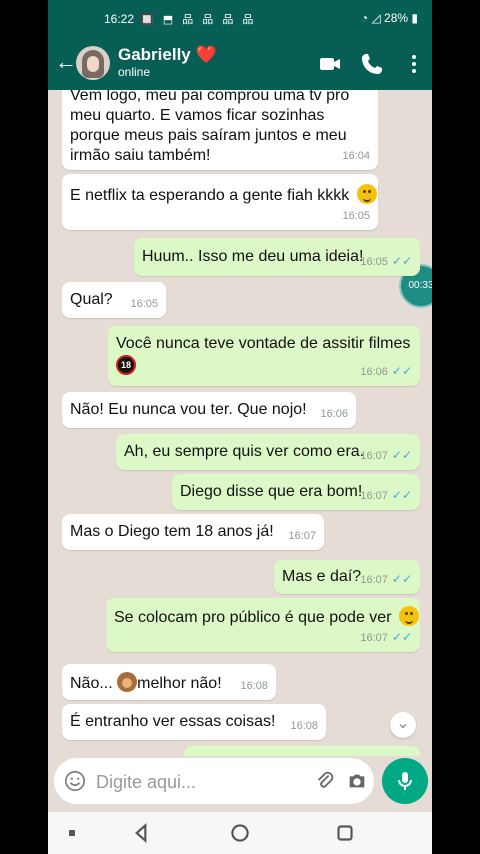 The image size is (480, 854). What do you see at coordinates (154, 54) in the screenshot?
I see `contact-name-text: Gabrielly` at bounding box center [154, 54].